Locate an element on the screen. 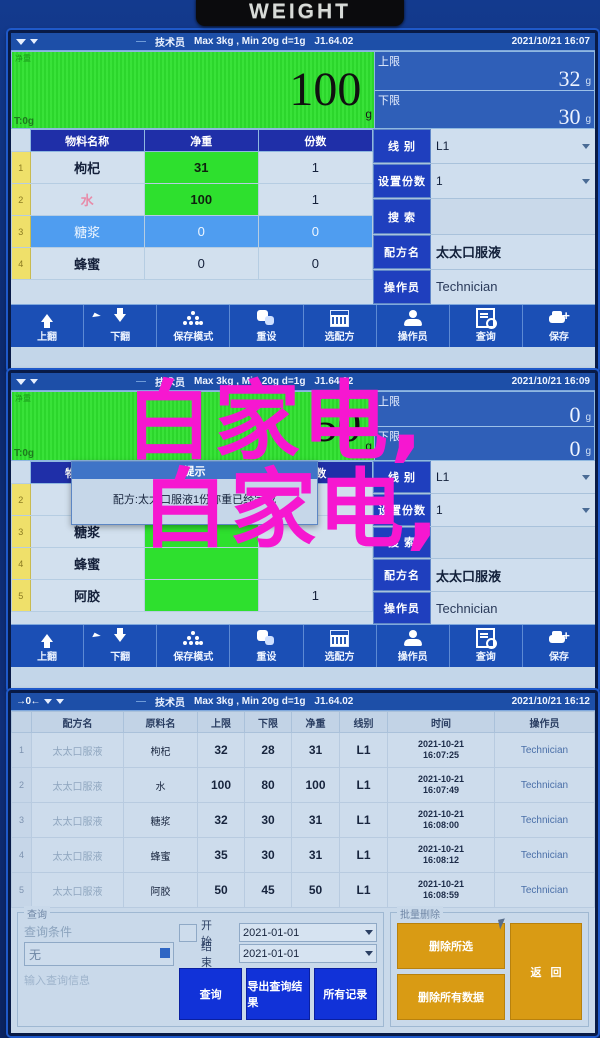  toolbar-label: 下翻 is located at coordinates (120, 657).